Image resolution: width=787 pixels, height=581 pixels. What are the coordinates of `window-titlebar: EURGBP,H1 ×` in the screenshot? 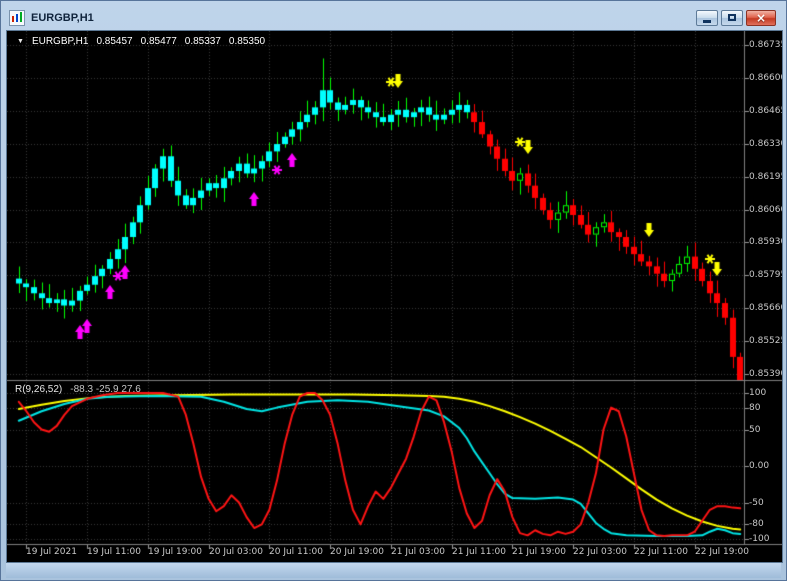 It's located at (393, 17).